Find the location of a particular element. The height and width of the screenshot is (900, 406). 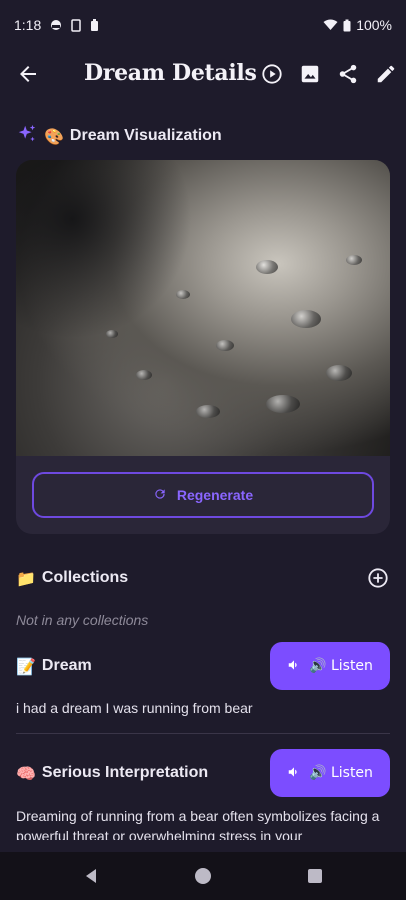

nav-recents-icon is located at coordinates (315, 876).